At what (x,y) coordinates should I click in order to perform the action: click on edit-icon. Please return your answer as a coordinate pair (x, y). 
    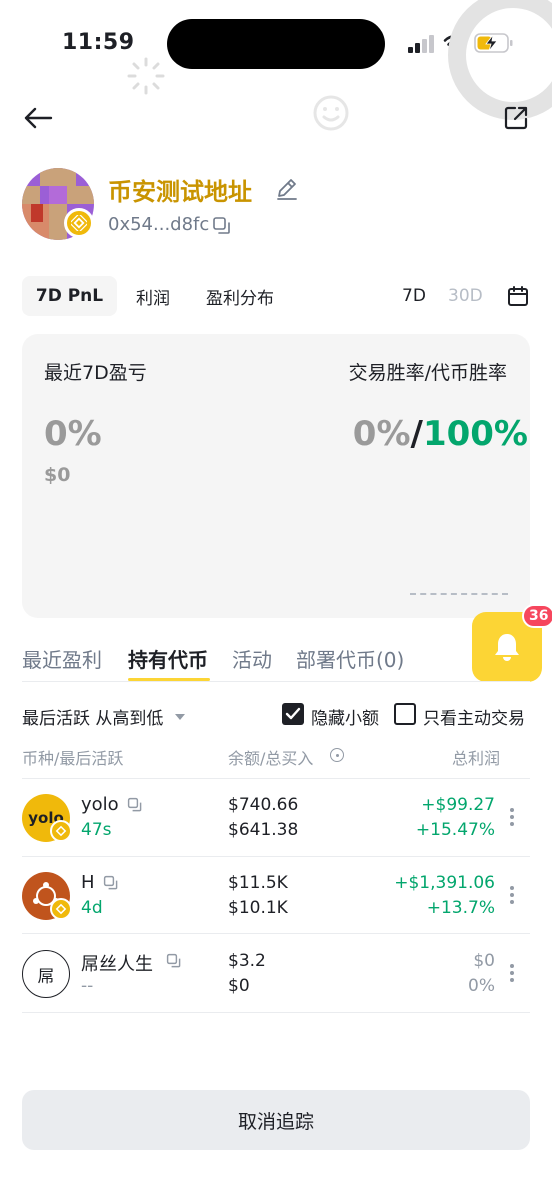
    Looking at the image, I should click on (287, 189).